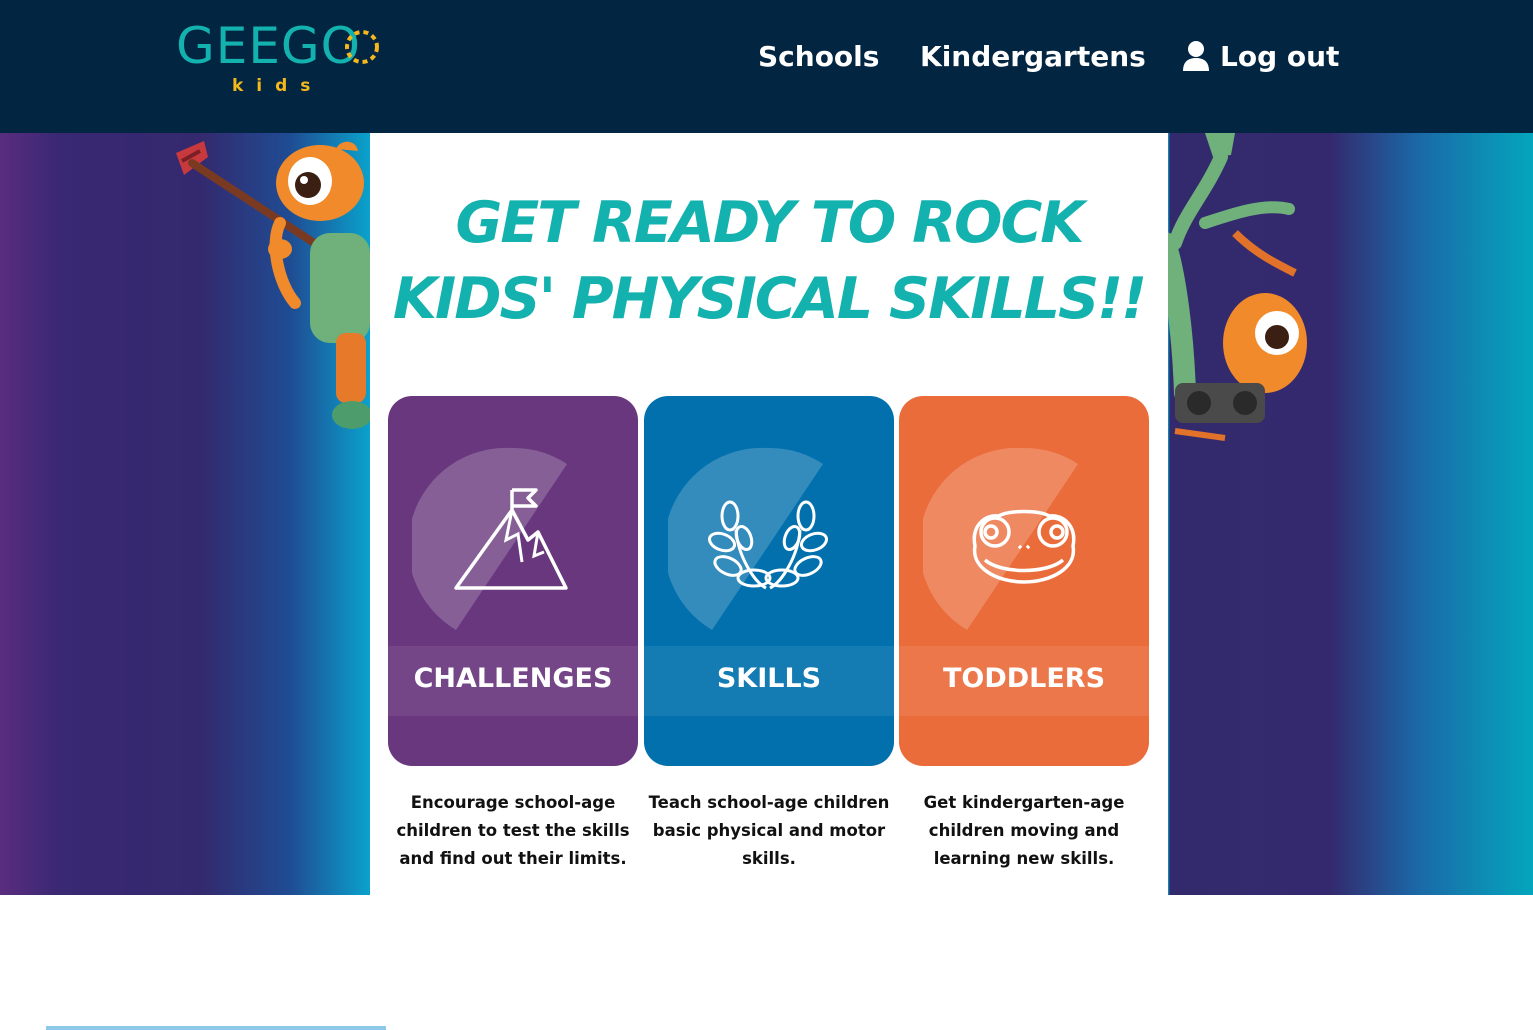 This screenshot has height=1030, width=1533. I want to click on logout-label: Log out, so click(1280, 56).